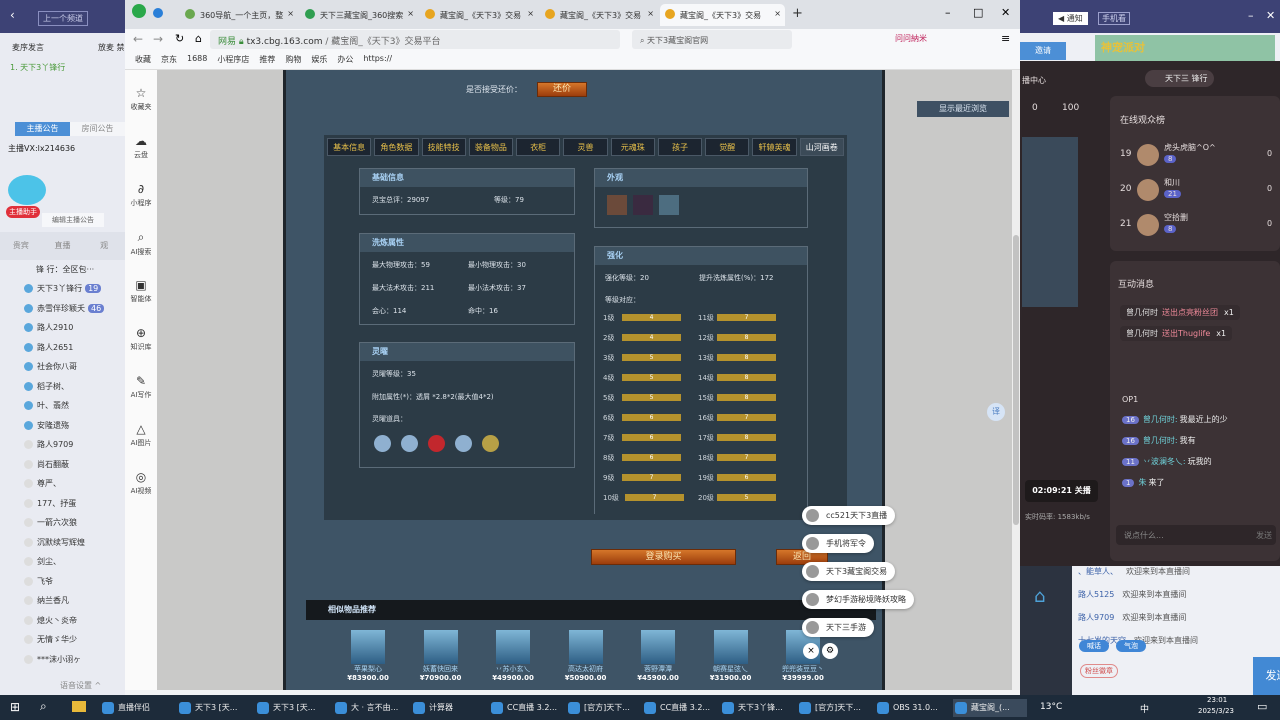 This screenshot has height=720, width=1280. What do you see at coordinates (239, 15) in the screenshot?
I see `browser-tab: 360导航_一个主页，整 ×` at bounding box center [239, 15].